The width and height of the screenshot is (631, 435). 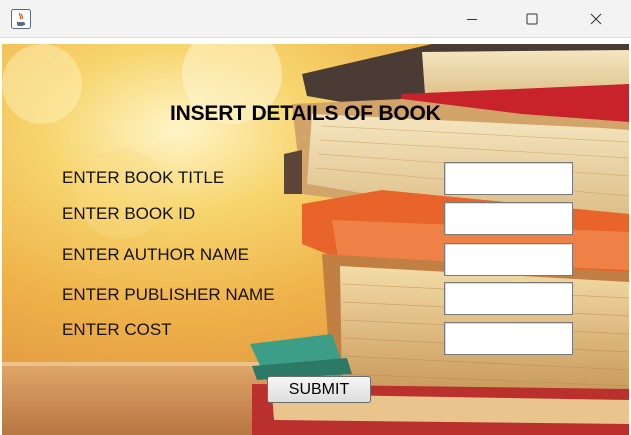 I want to click on cost-label: ENTER COST, so click(x=117, y=329).